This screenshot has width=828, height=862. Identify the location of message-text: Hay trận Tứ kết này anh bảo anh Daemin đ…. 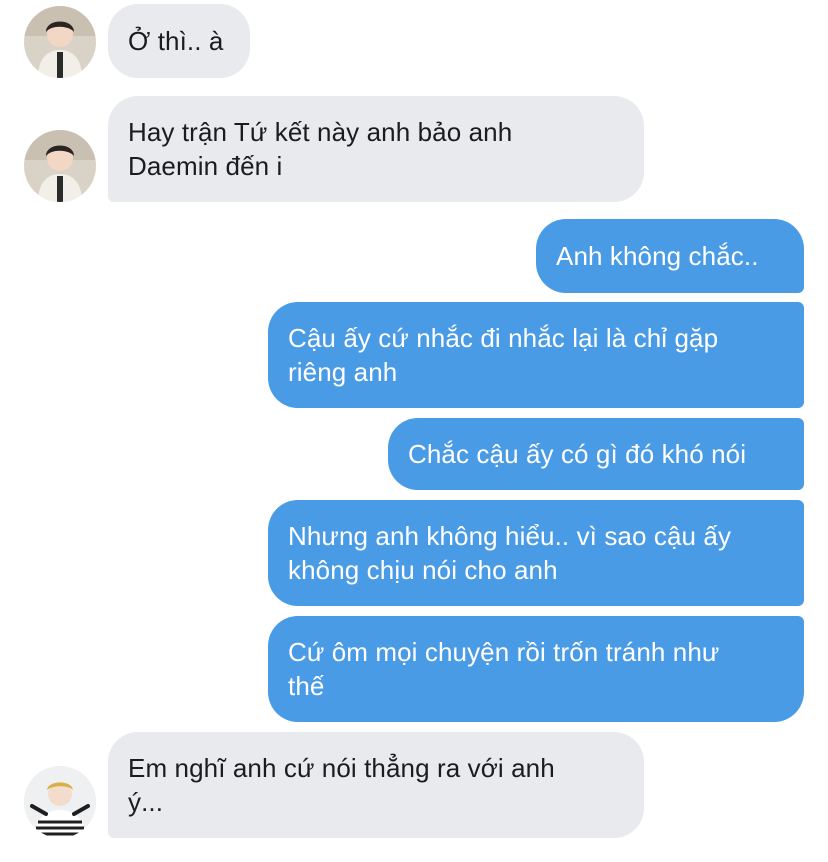
(320, 149).